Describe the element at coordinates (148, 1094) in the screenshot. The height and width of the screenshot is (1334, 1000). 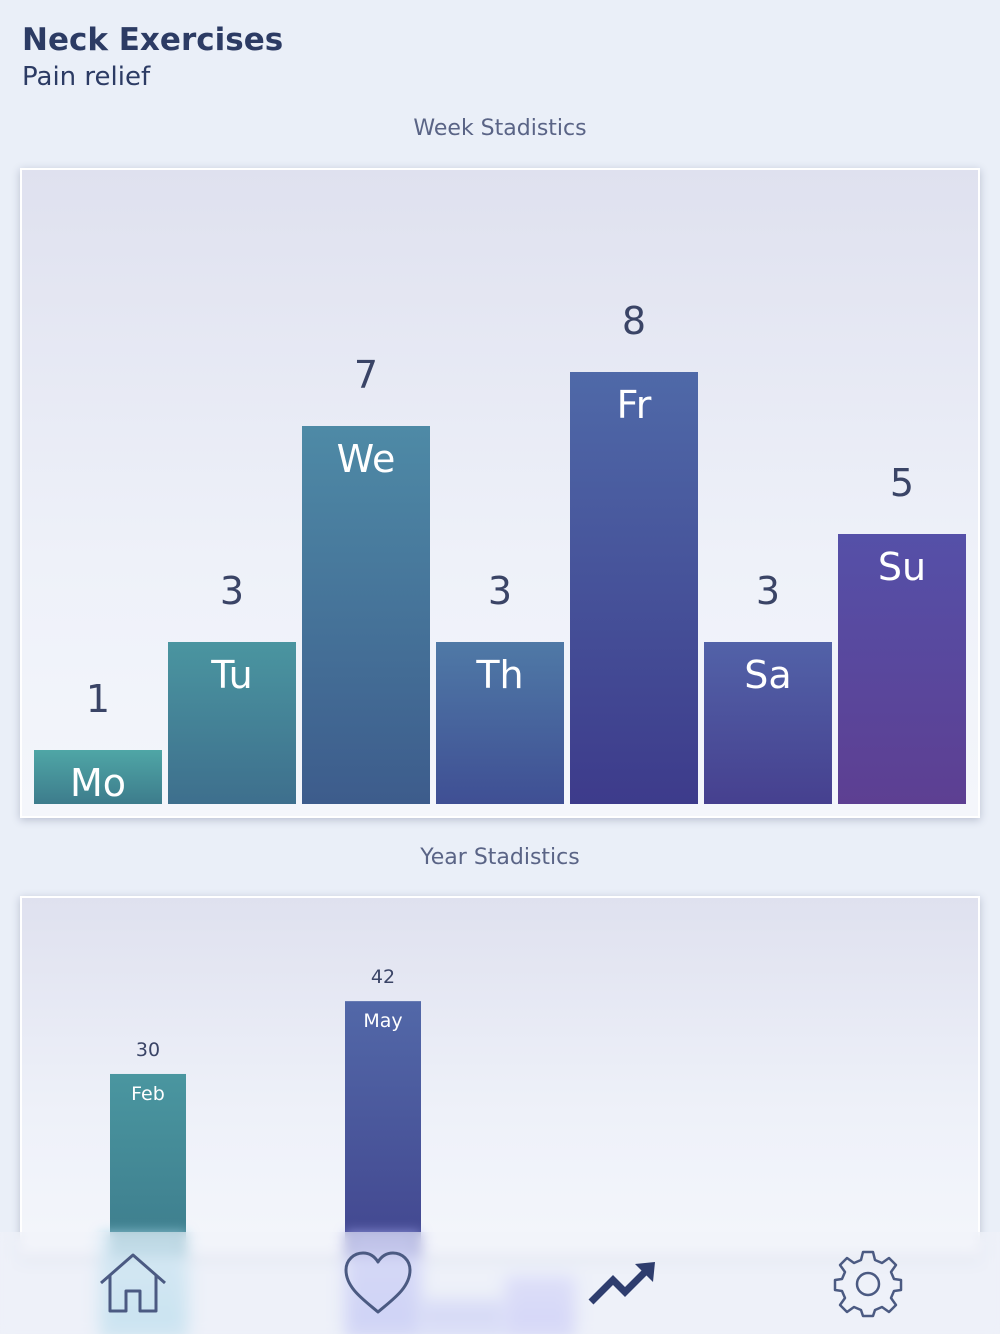
I see `year-bar-label-feb: Feb` at that location.